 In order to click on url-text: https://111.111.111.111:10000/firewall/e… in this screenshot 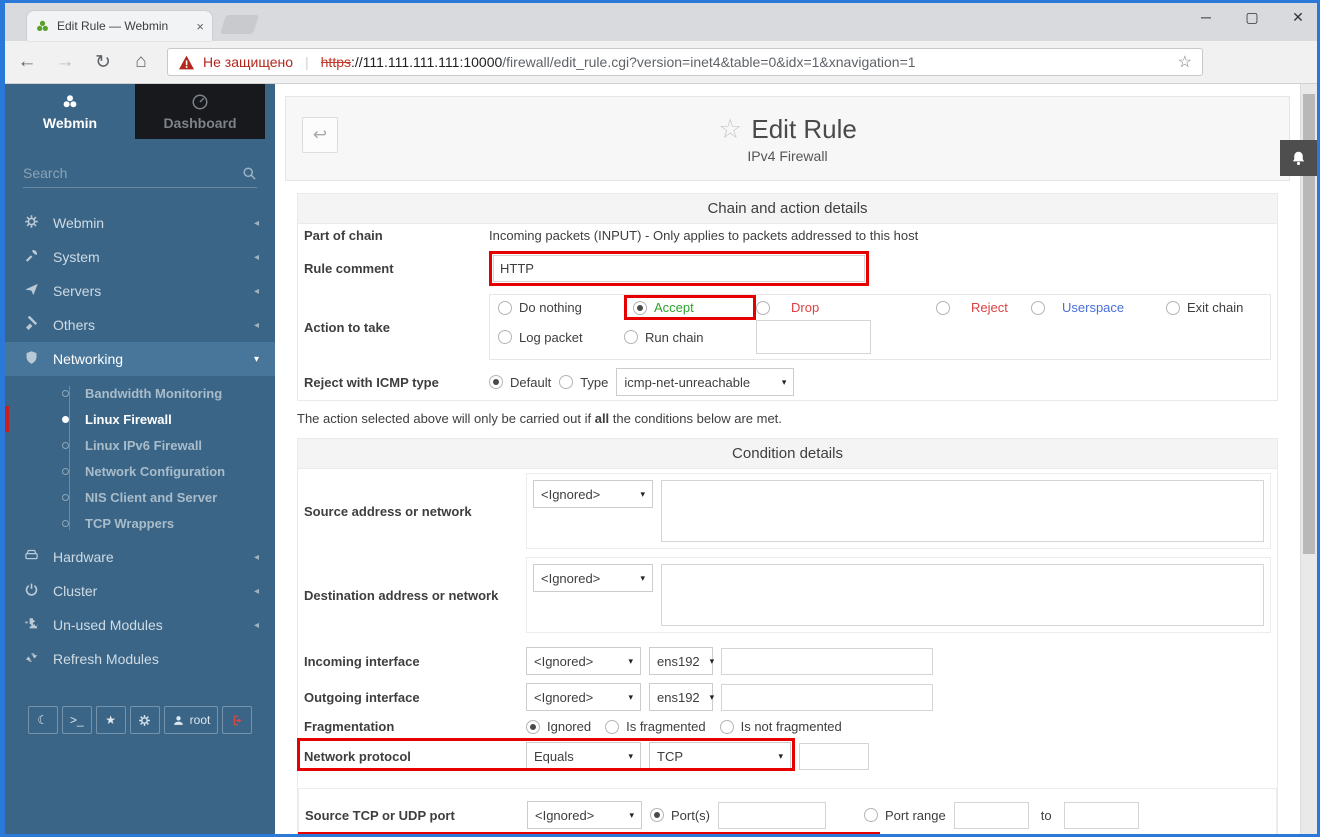, I will do `click(745, 62)`.